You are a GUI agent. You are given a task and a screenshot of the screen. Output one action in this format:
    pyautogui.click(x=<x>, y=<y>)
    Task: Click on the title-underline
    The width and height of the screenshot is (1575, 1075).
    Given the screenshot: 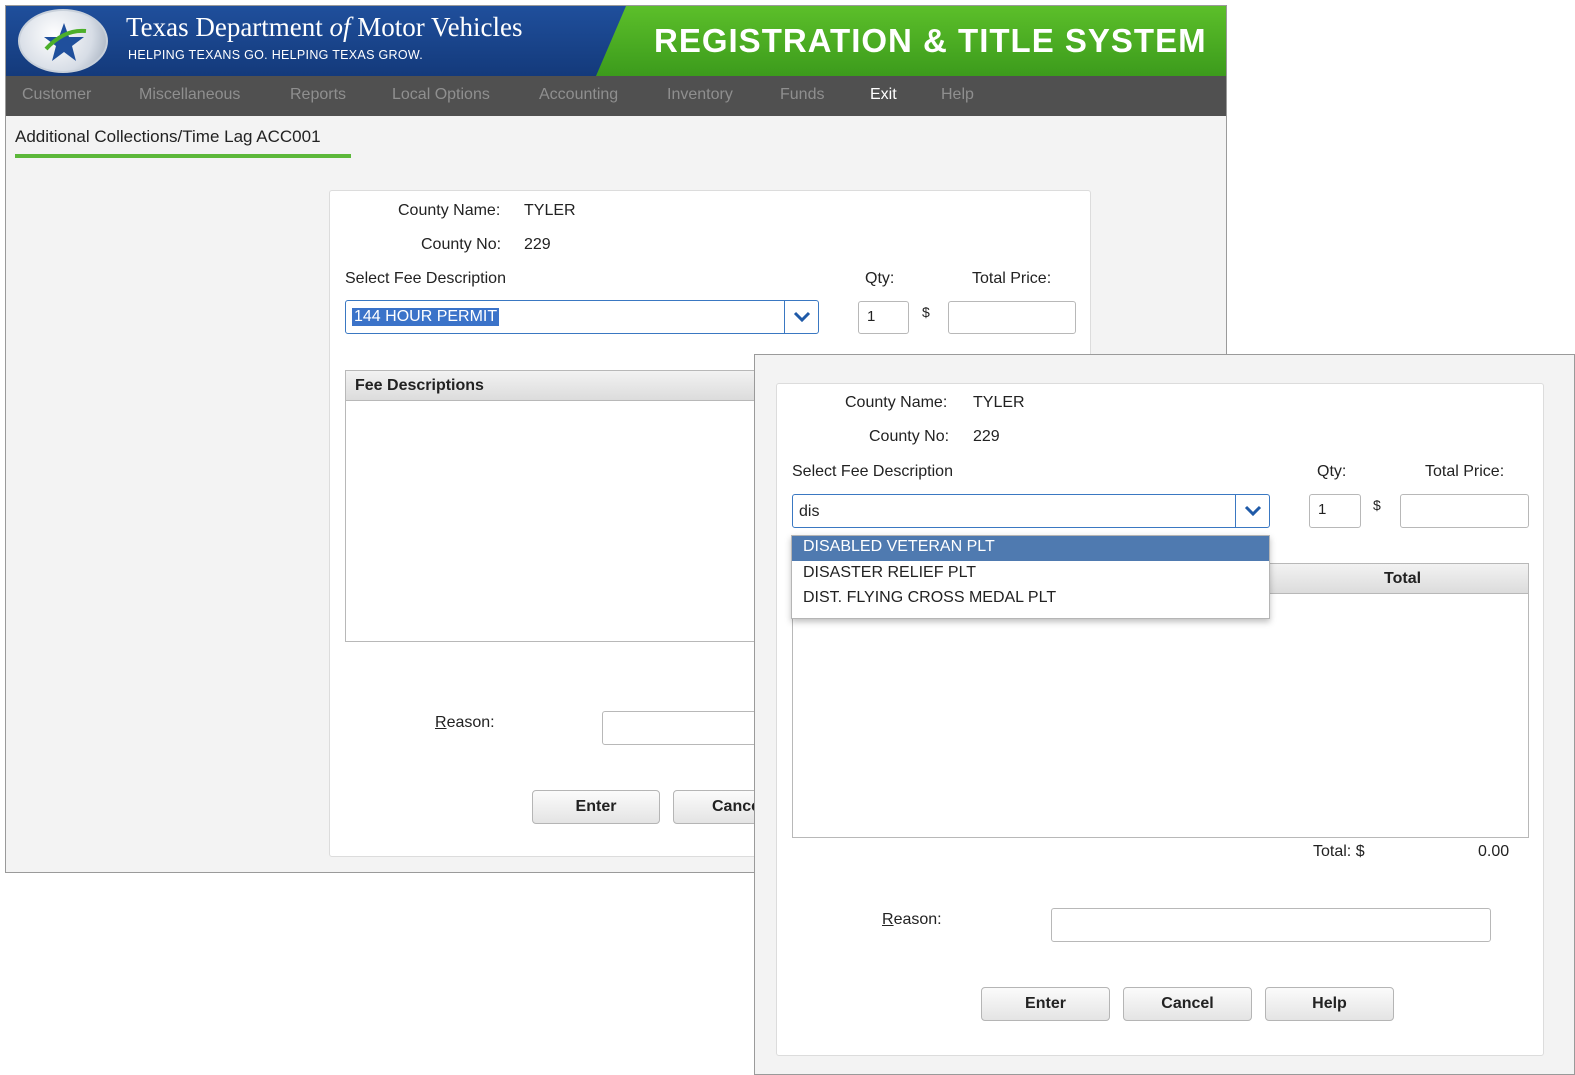 What is the action you would take?
    pyautogui.click(x=183, y=156)
    